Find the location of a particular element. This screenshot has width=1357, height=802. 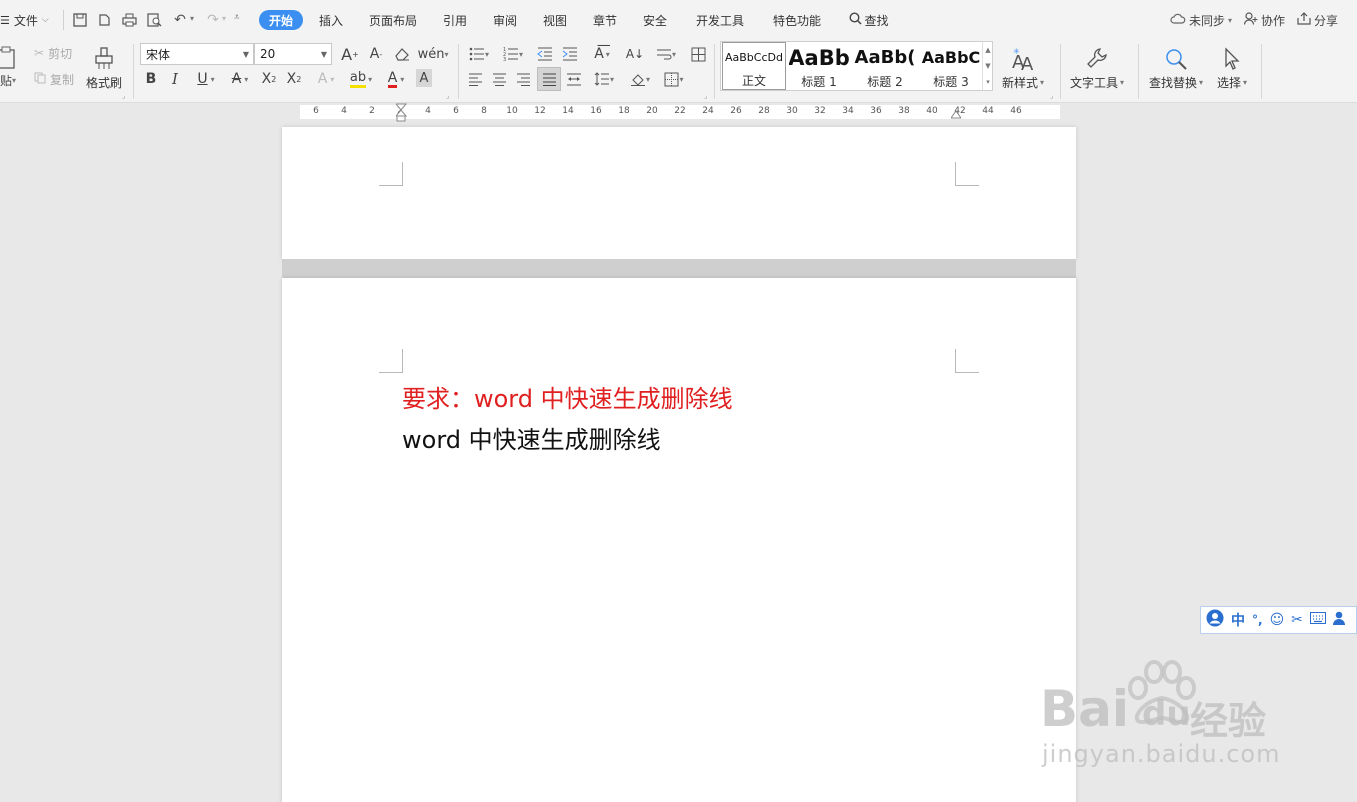

grow-font-icon: A + is located at coordinates (350, 54).